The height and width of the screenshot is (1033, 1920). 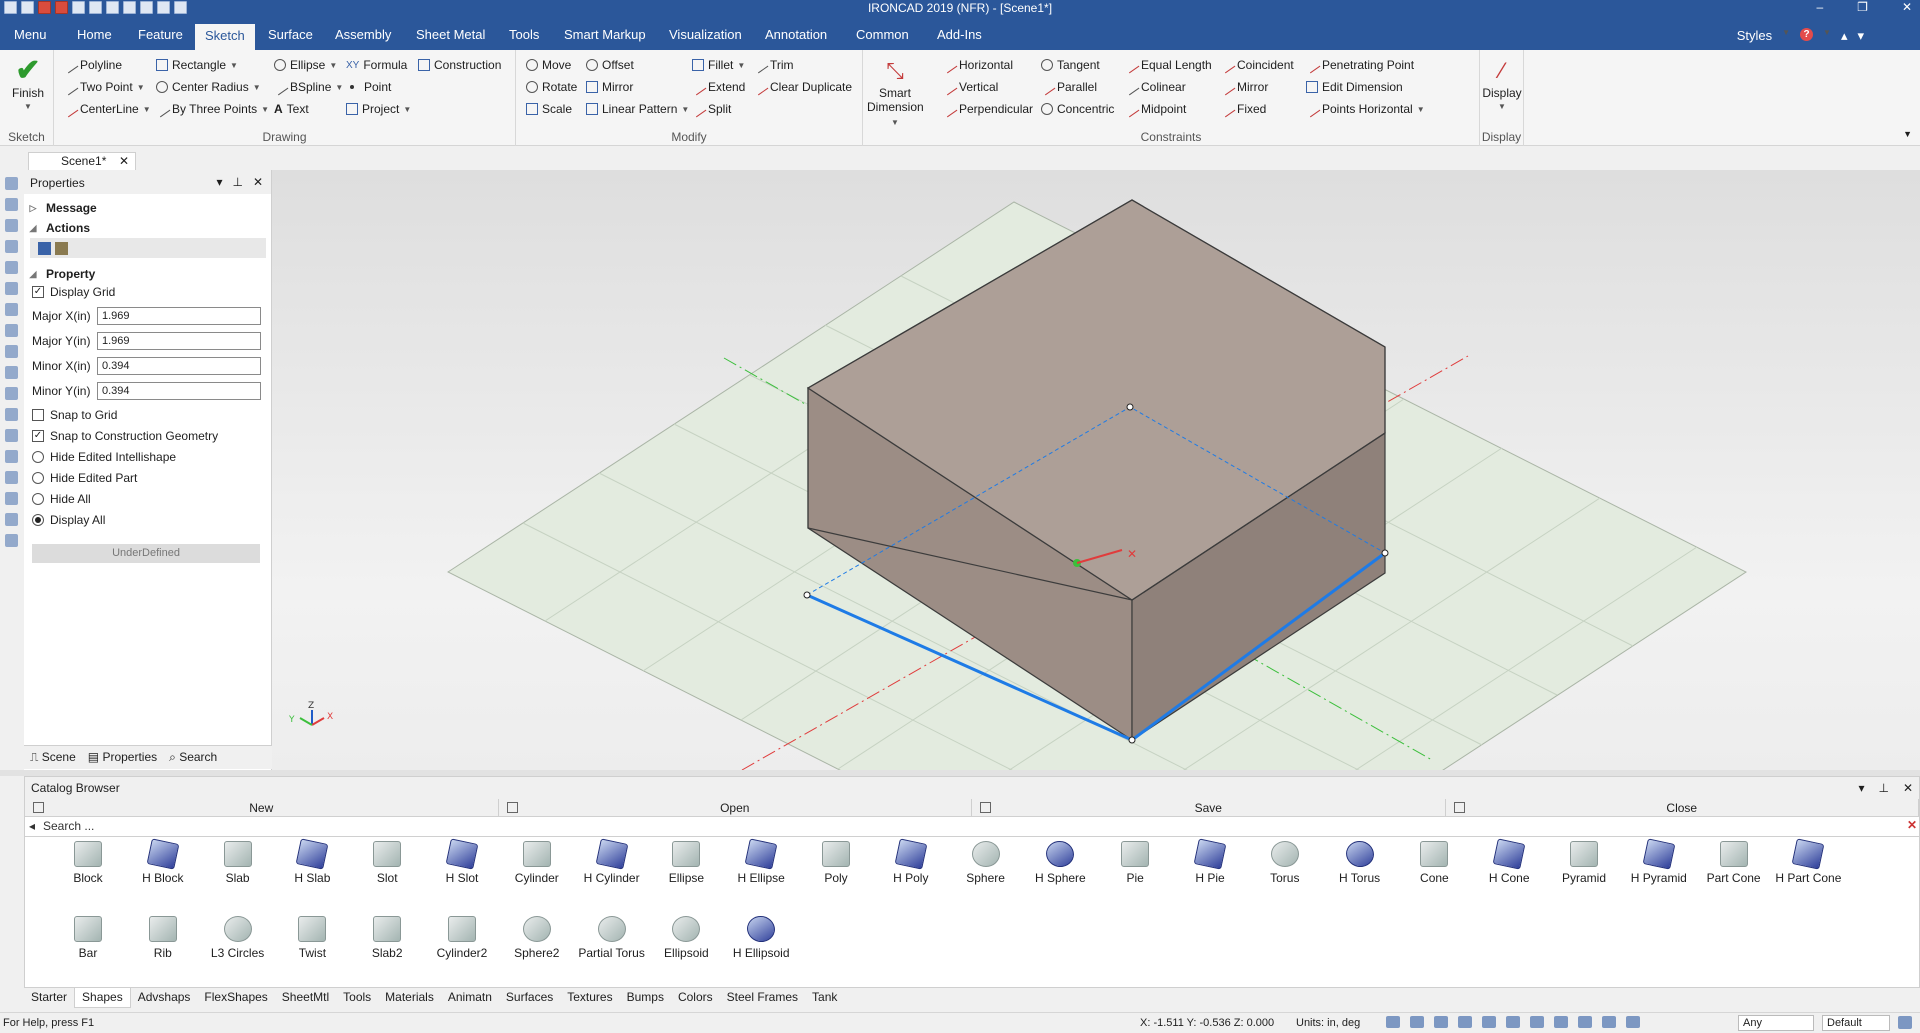 What do you see at coordinates (238, 938) in the screenshot?
I see `catalog-shape: L3 Circles` at bounding box center [238, 938].